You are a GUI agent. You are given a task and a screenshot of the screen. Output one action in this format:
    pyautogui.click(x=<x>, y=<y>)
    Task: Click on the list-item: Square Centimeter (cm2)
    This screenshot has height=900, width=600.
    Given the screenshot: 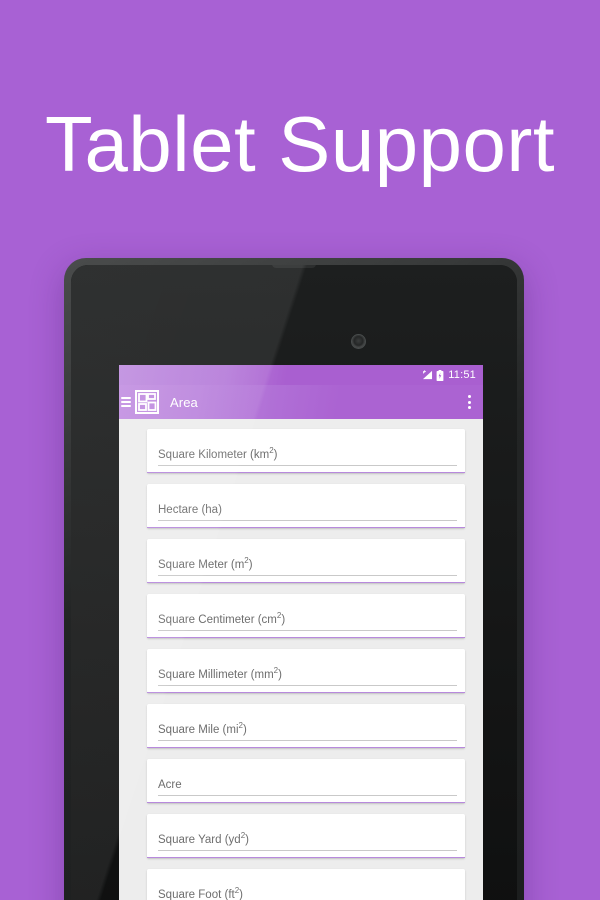 What is the action you would take?
    pyautogui.click(x=306, y=616)
    